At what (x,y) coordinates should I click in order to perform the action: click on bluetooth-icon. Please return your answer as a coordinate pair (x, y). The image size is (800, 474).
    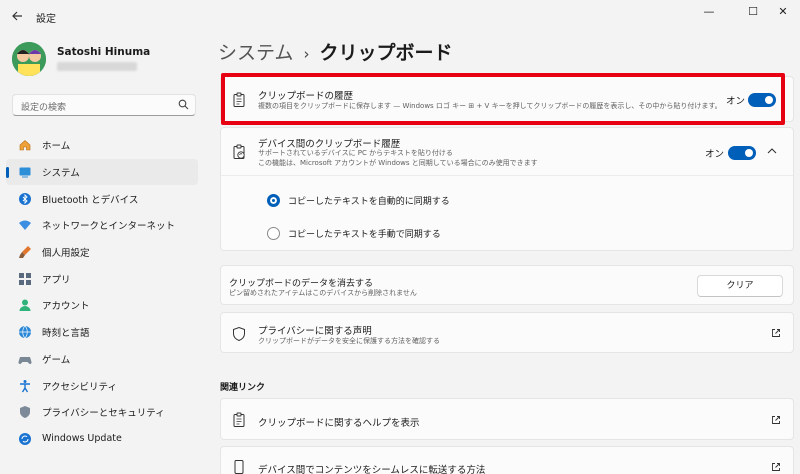
    Looking at the image, I should click on (25, 198).